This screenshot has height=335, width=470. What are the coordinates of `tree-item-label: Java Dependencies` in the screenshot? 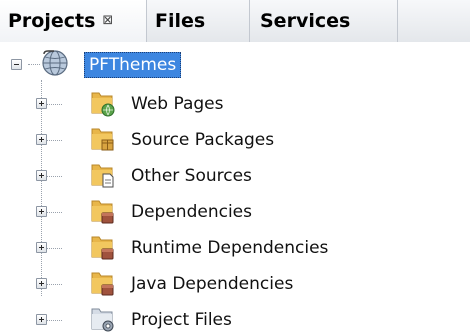 It's located at (212, 284).